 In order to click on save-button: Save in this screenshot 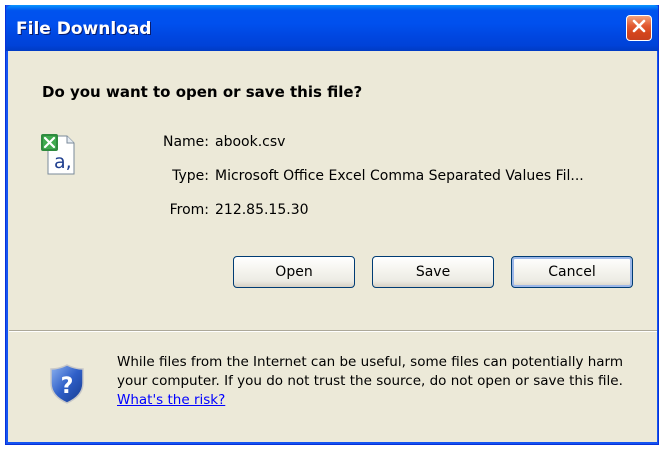, I will do `click(433, 272)`.